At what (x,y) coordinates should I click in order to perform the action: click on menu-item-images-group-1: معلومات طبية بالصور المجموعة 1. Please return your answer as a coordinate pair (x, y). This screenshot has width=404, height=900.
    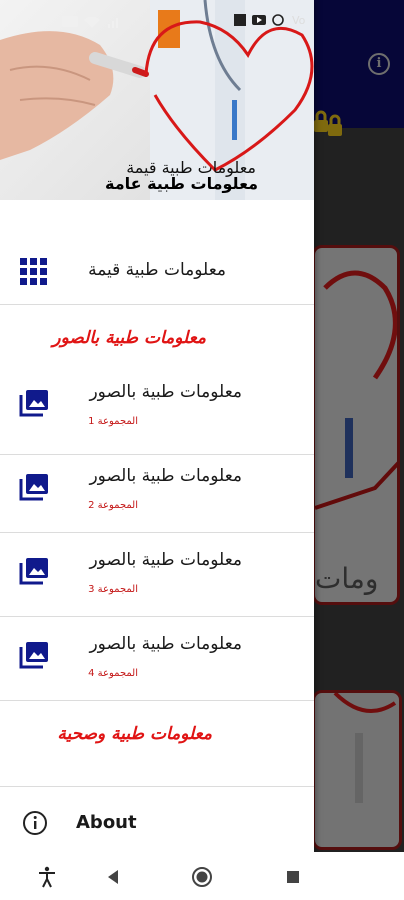
    Looking at the image, I should click on (157, 412).